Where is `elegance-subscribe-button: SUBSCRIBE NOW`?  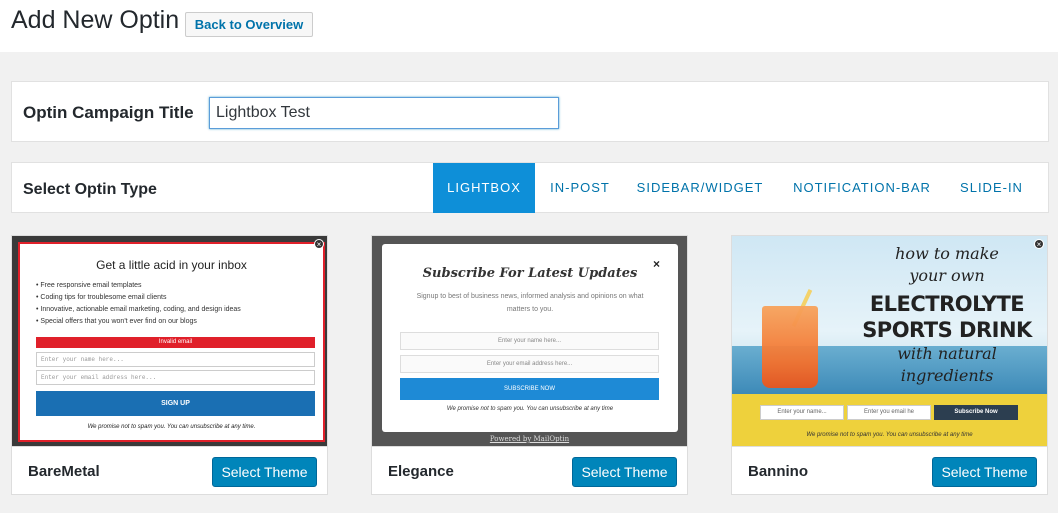 elegance-subscribe-button: SUBSCRIBE NOW is located at coordinates (529, 389).